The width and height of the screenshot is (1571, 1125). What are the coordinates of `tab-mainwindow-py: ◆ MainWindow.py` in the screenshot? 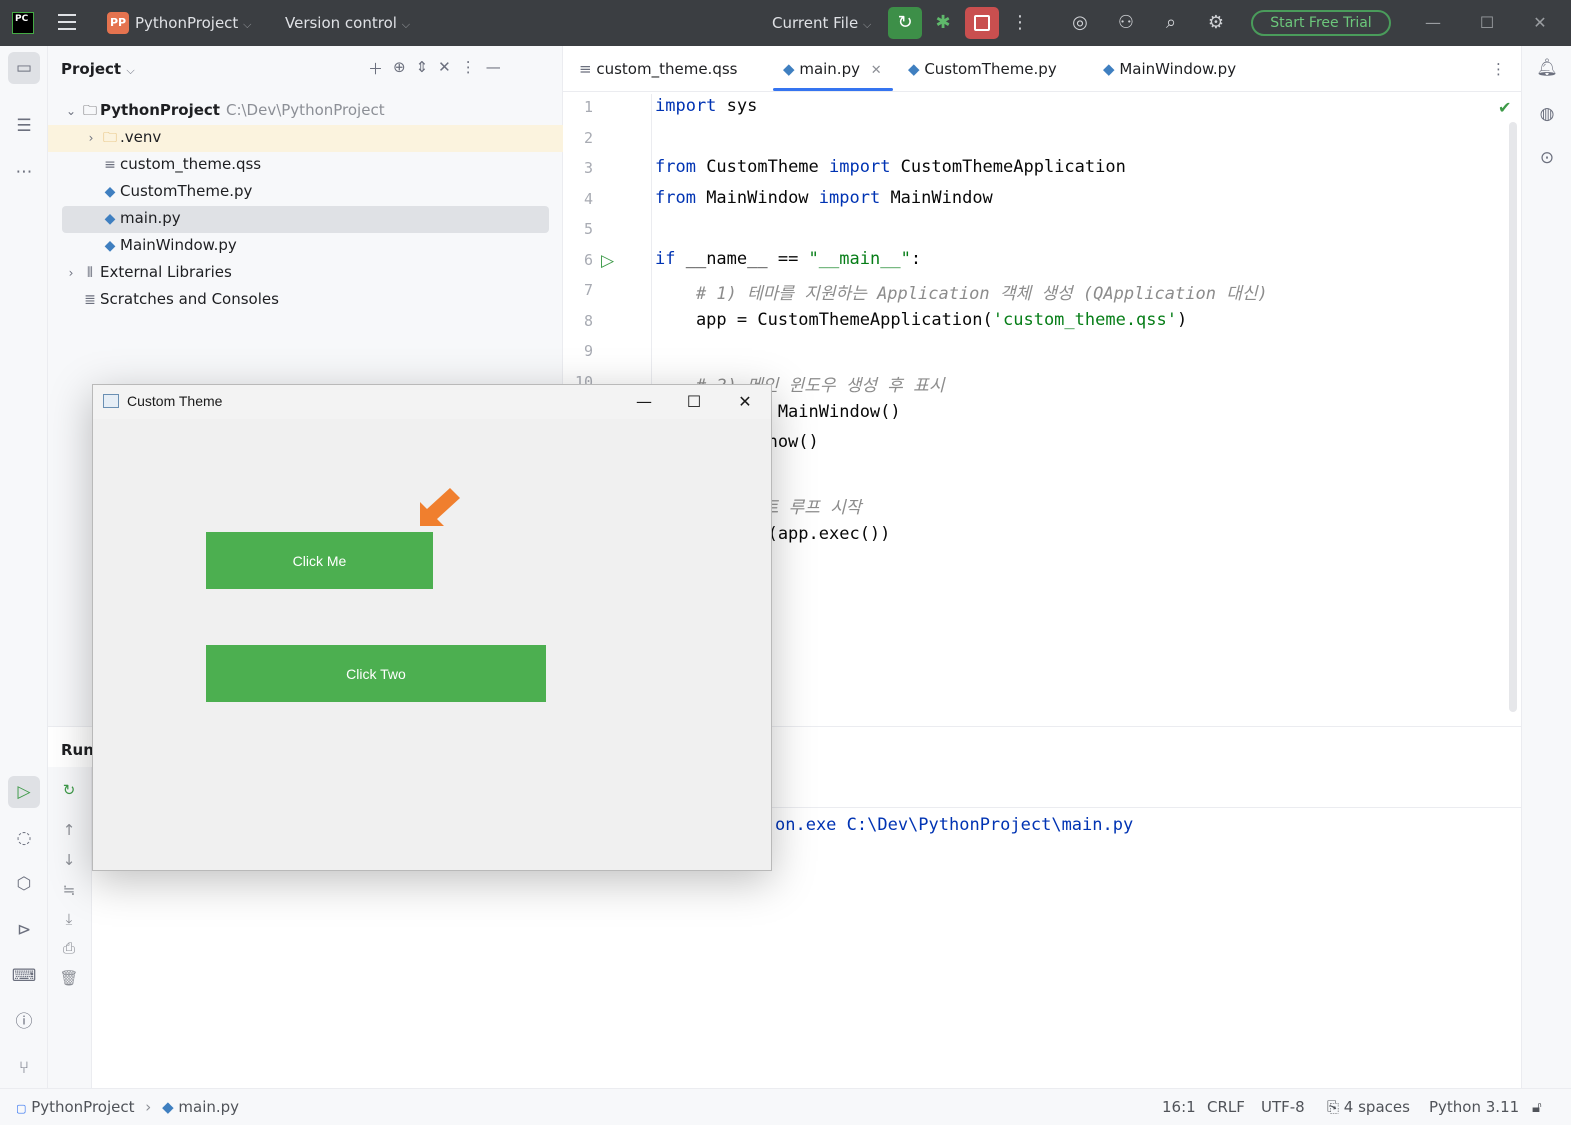 It's located at (1169, 69).